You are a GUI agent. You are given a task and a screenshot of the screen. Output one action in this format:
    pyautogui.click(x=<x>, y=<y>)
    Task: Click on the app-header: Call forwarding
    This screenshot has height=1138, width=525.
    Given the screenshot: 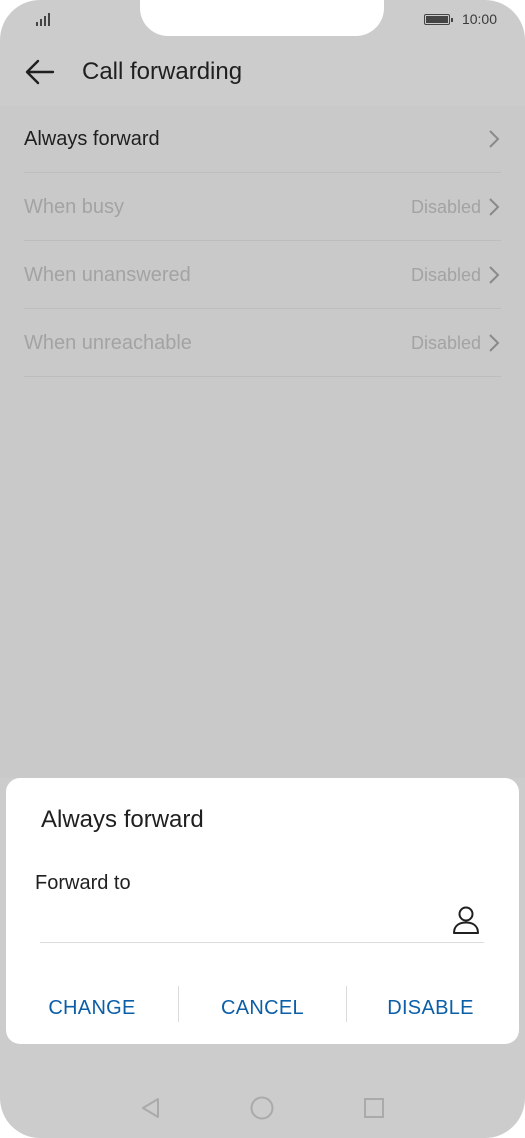 What is the action you would take?
    pyautogui.click(x=262, y=71)
    